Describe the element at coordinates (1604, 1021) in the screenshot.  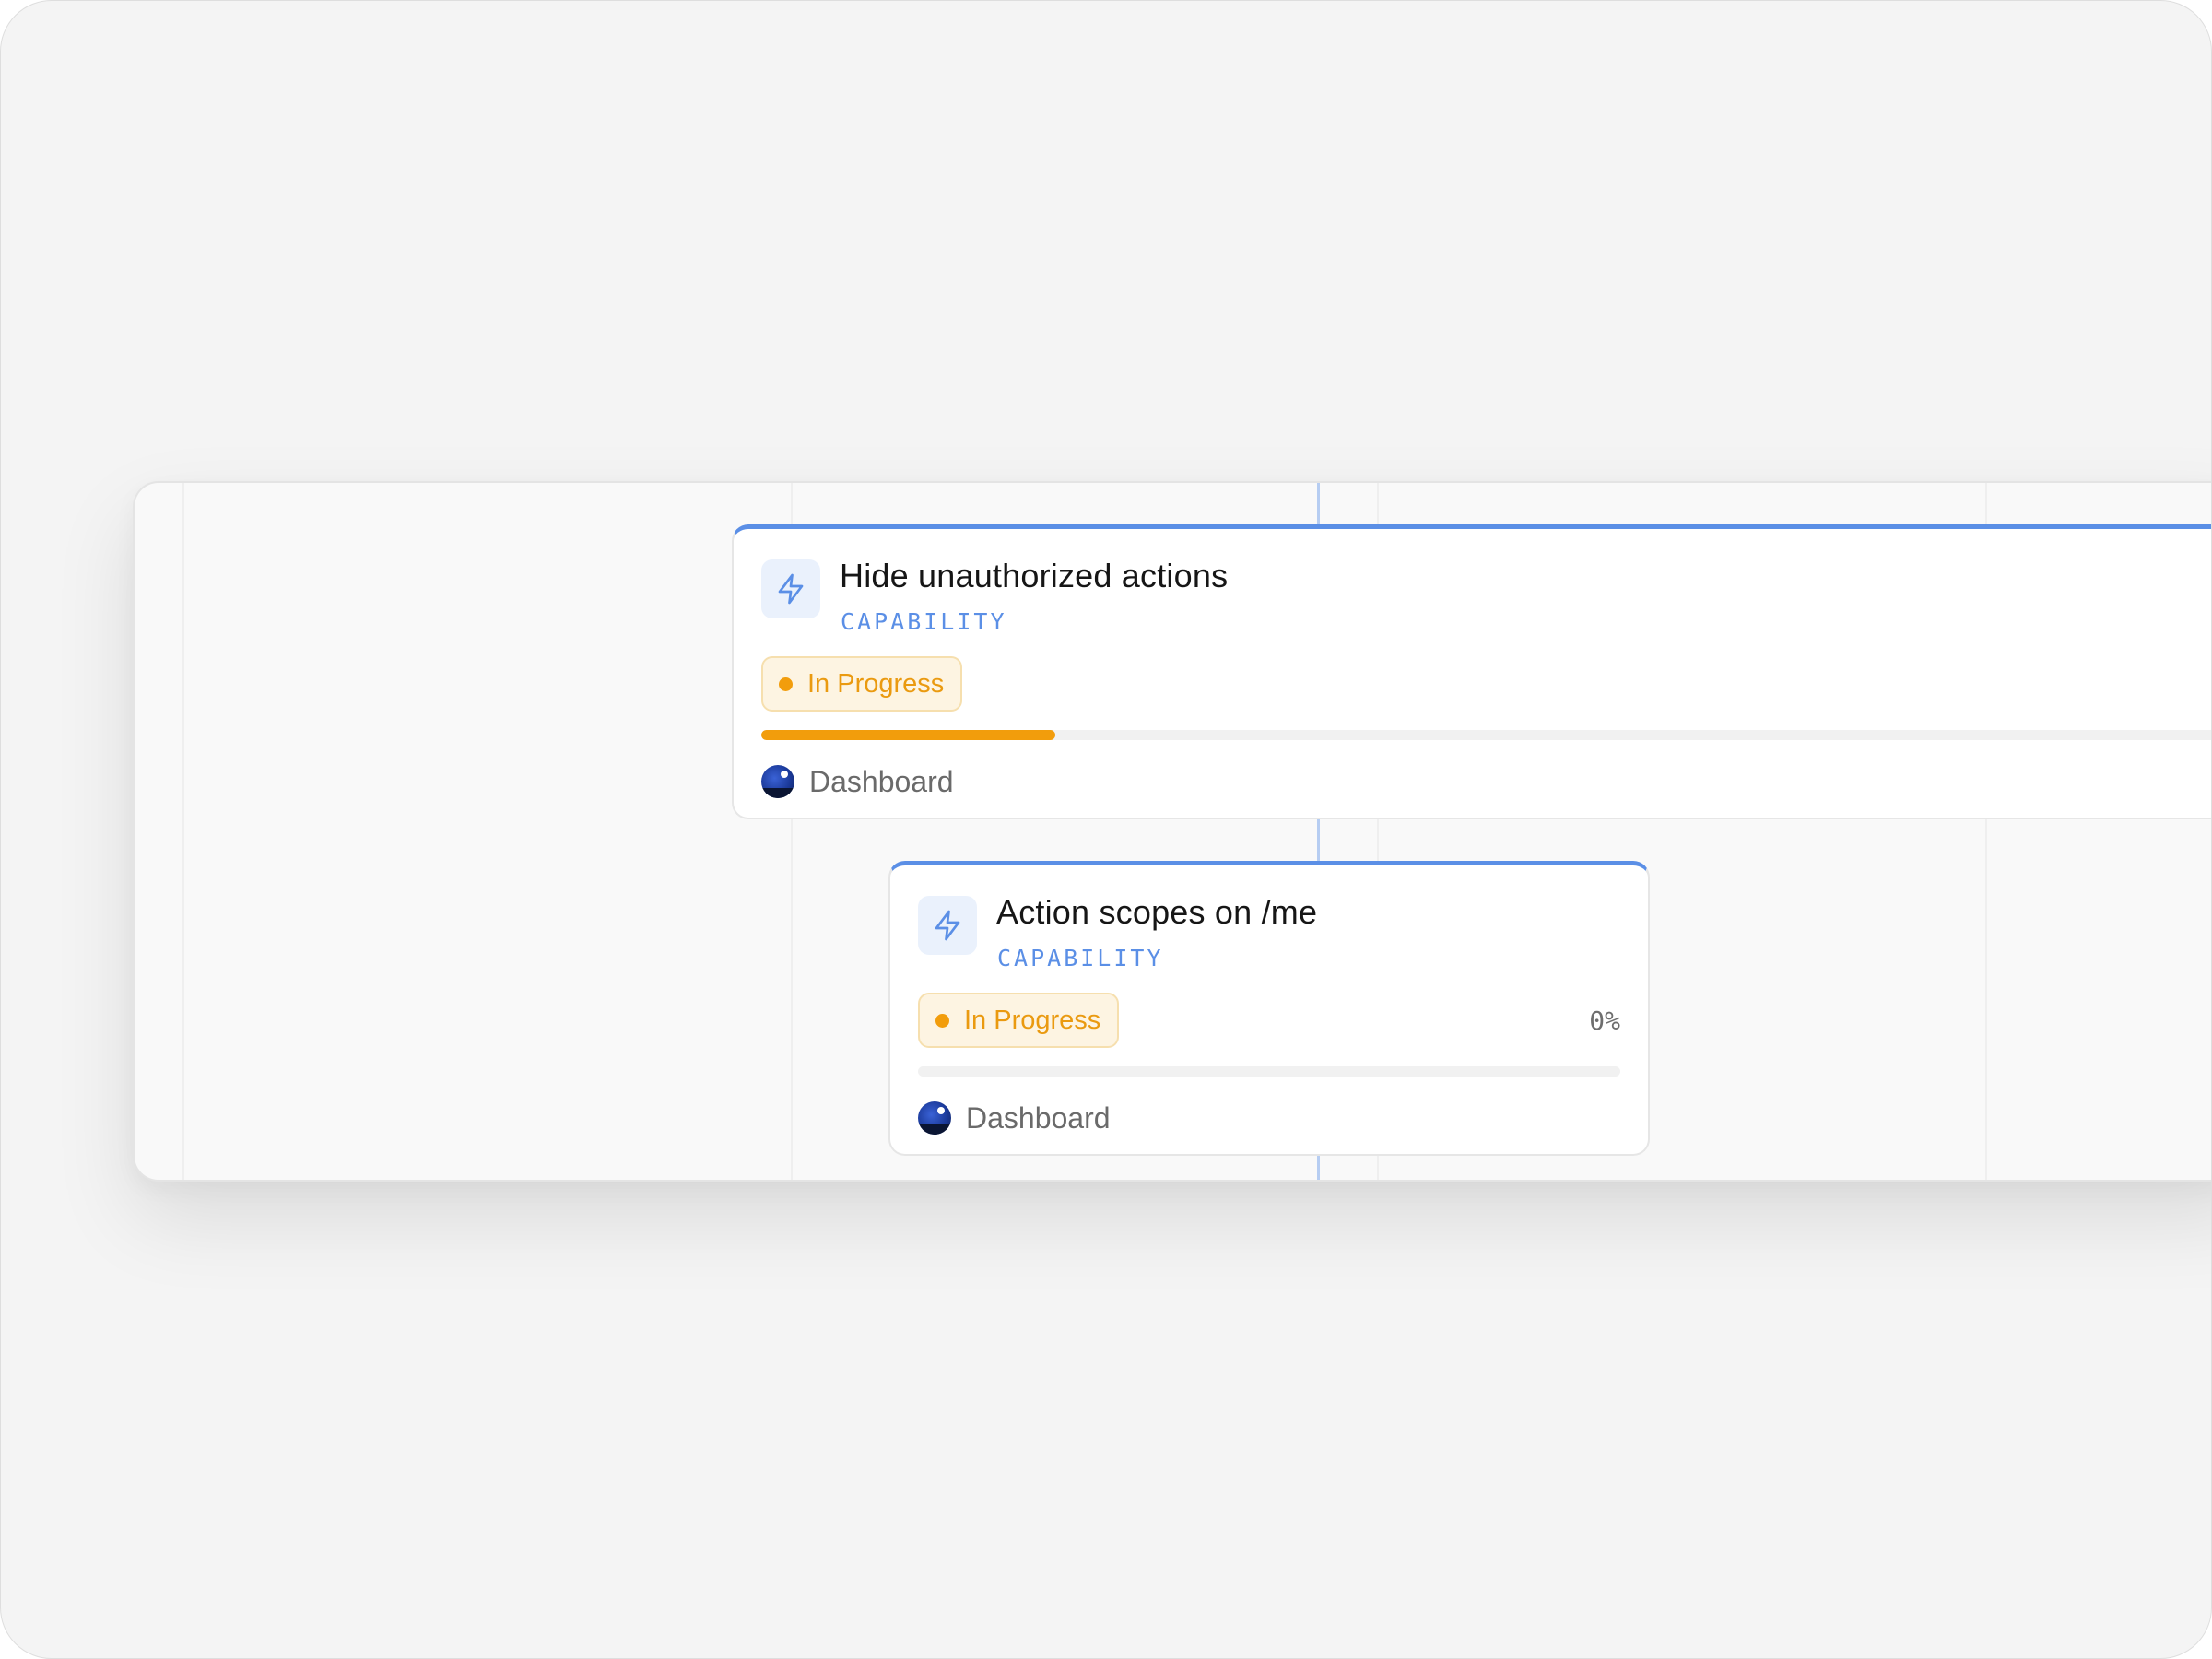
I see `progress-percent: 0%` at that location.